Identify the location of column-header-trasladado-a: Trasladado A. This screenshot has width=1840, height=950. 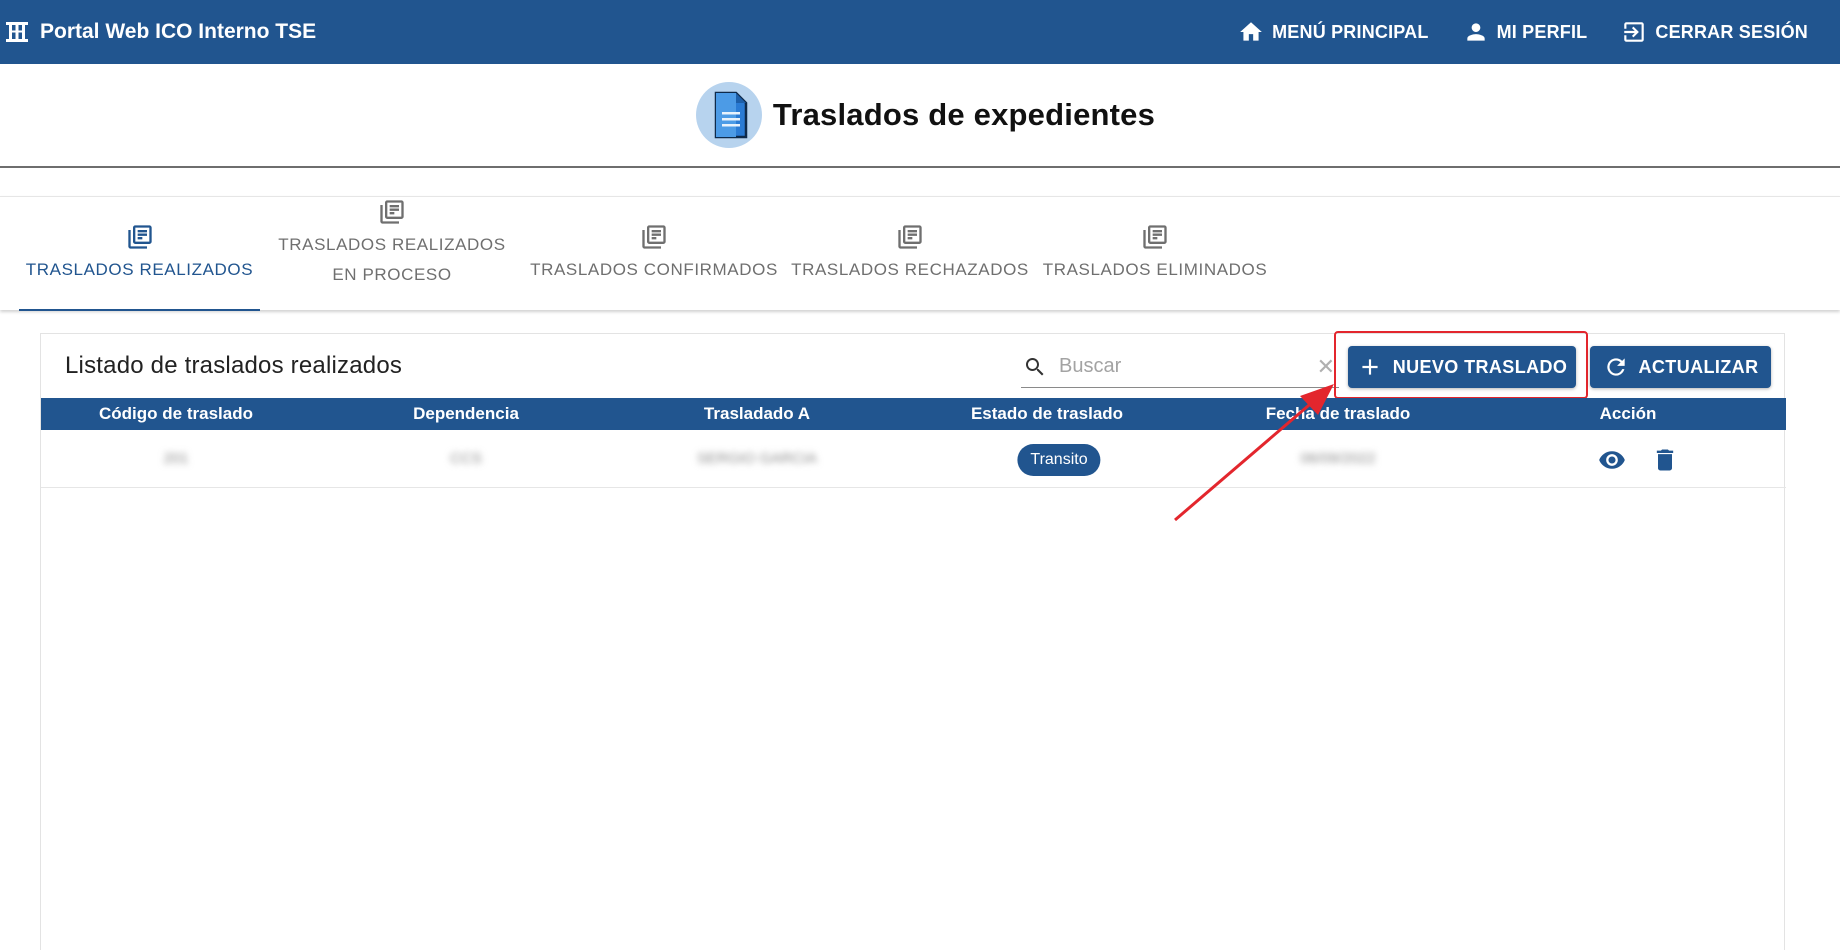
(757, 414).